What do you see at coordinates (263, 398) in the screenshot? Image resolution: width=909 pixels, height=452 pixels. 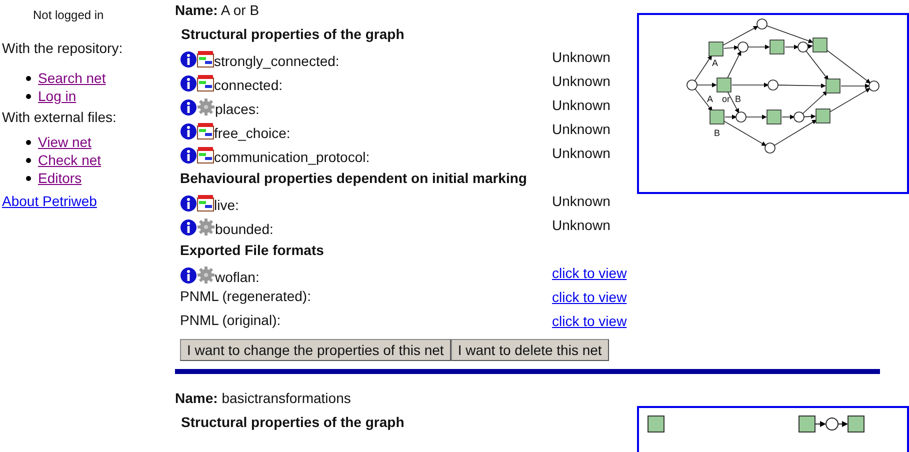 I see `net-name: Name: basictransformations` at bounding box center [263, 398].